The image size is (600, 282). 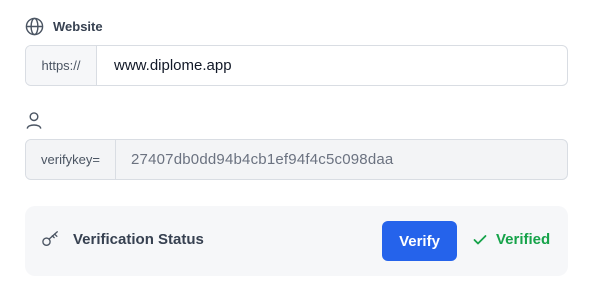 I want to click on verify-key-input, so click(x=341, y=159).